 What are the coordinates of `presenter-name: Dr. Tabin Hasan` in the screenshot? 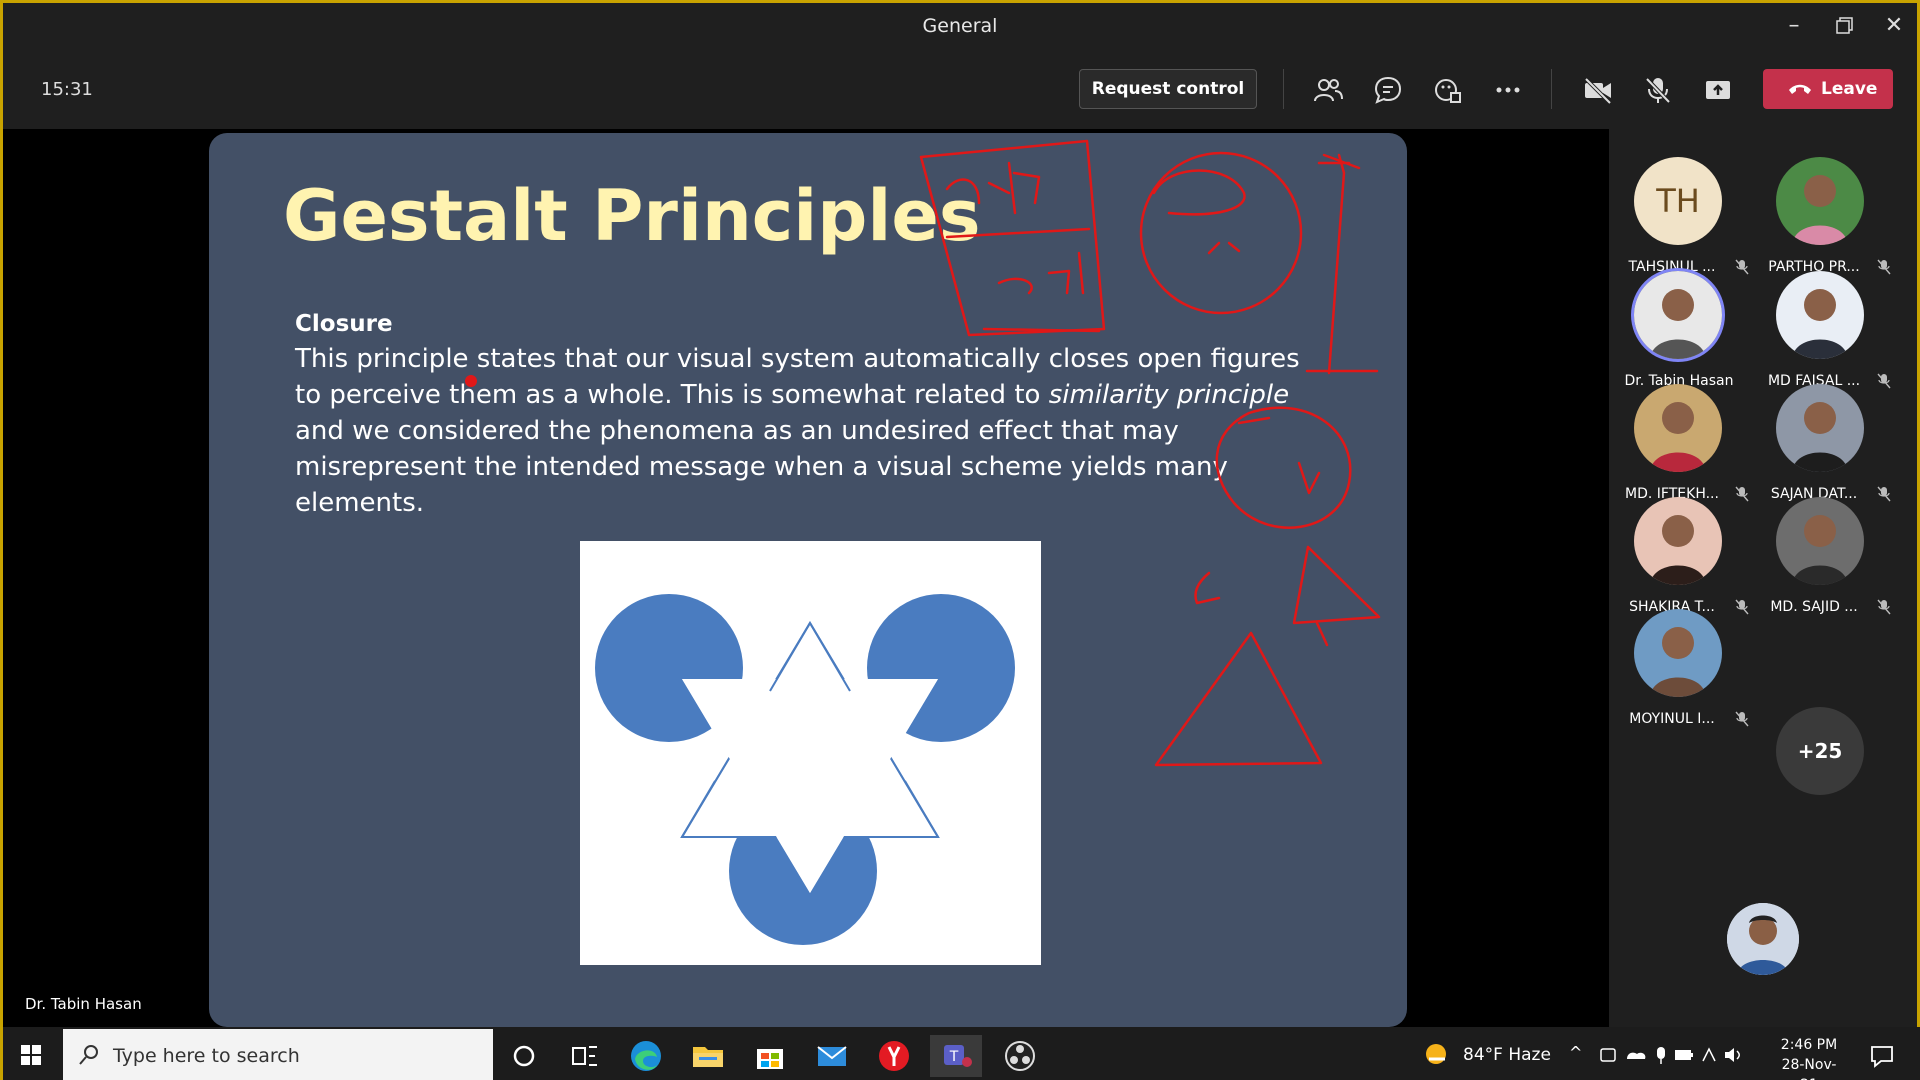 It's located at (83, 1004).